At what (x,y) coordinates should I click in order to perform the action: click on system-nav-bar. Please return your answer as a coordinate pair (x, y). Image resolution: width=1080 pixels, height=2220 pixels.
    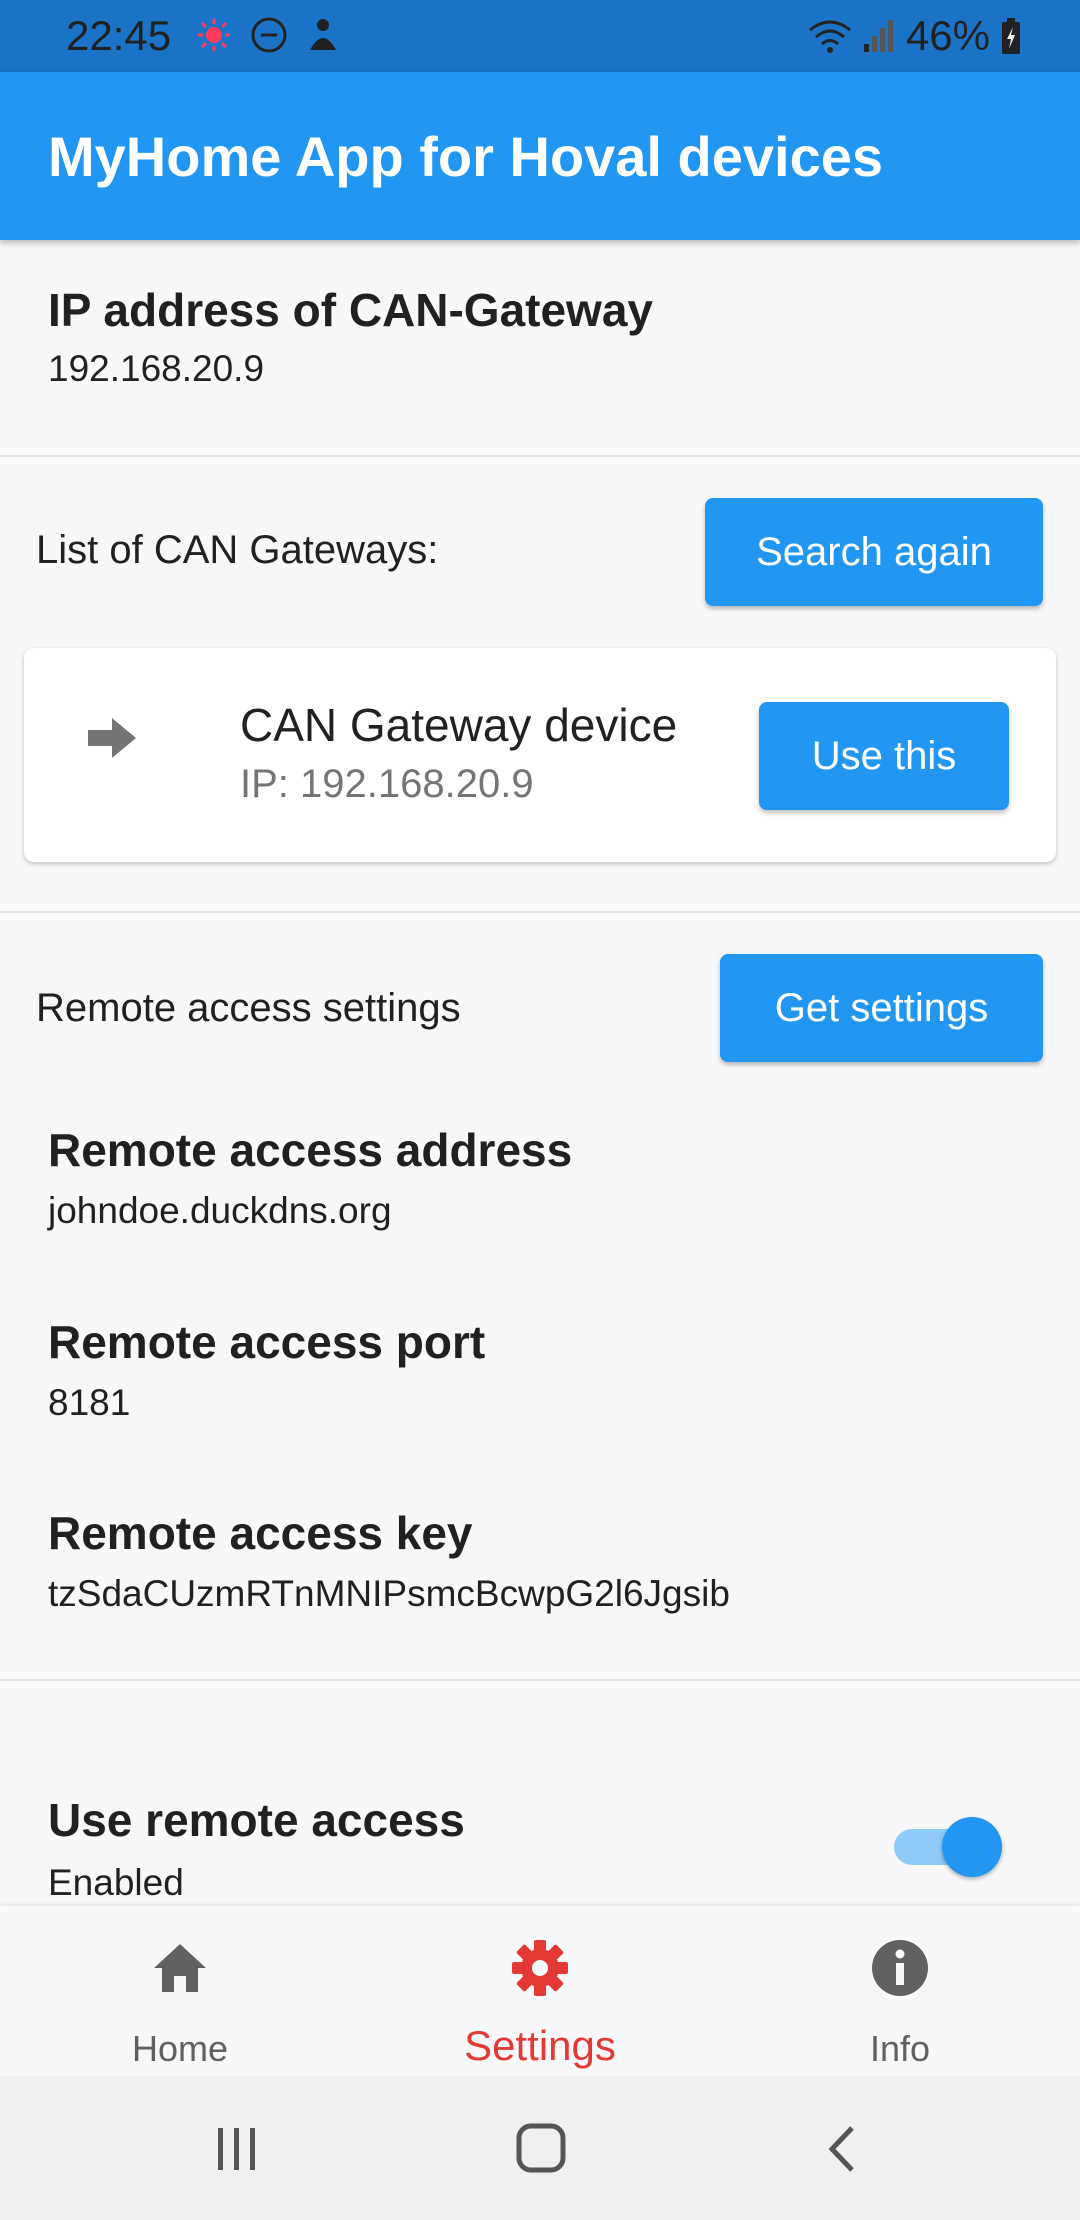
    Looking at the image, I should click on (540, 2148).